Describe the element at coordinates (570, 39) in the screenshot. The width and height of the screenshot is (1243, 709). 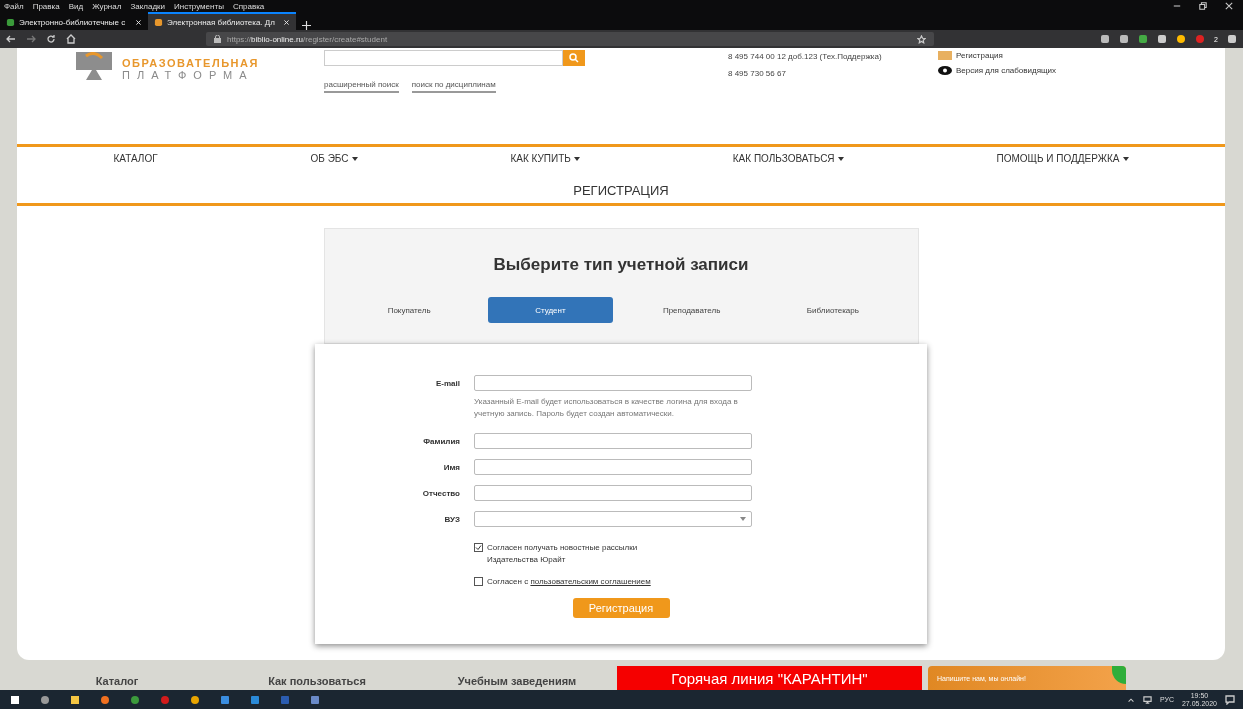
I see `address-bar: https://biblio-online.ru/register/create#student` at that location.